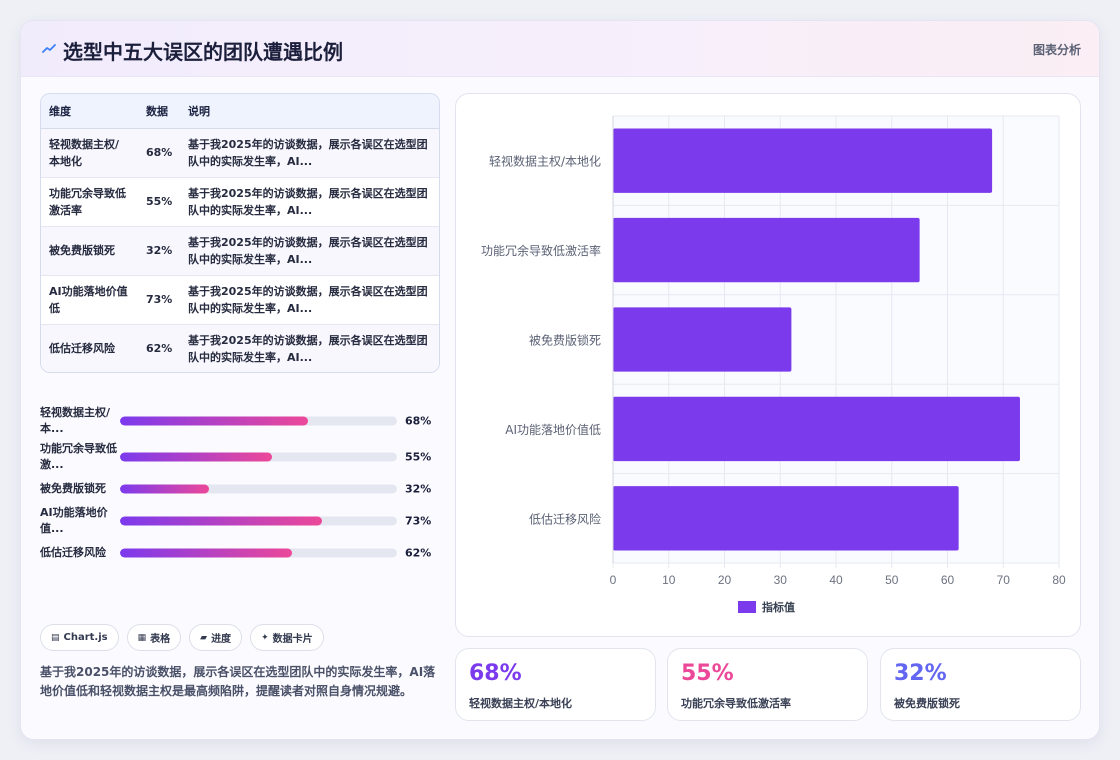  What do you see at coordinates (545, 161) in the screenshot?
I see `y-category-label: 轻视数据主权/本地化` at bounding box center [545, 161].